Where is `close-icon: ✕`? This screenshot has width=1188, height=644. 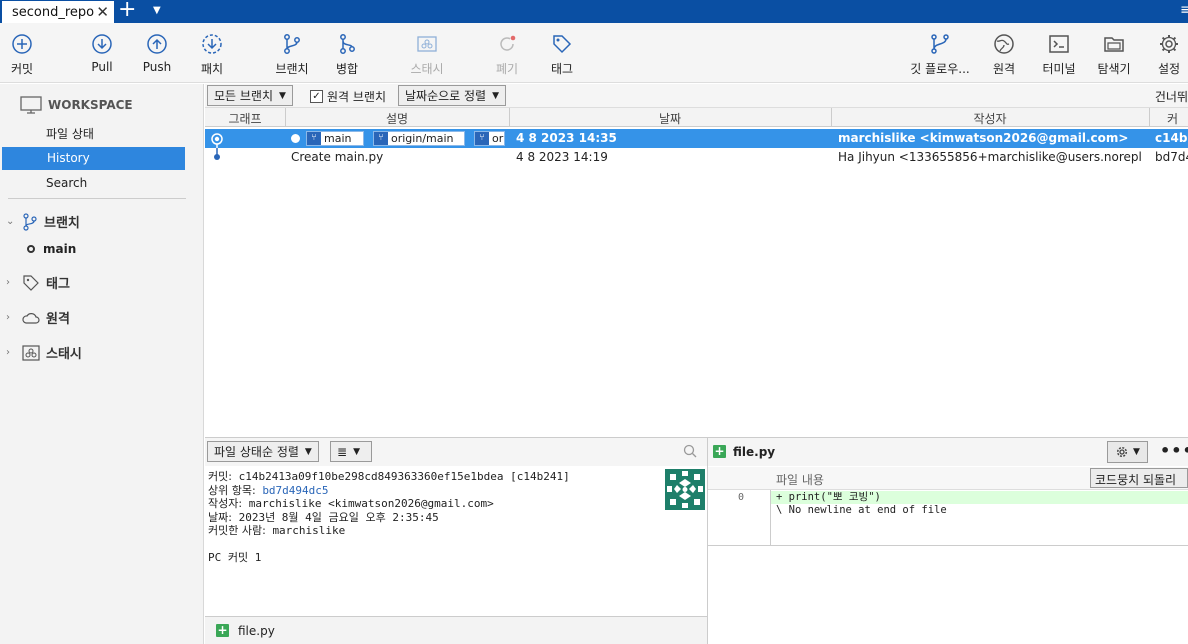 close-icon: ✕ is located at coordinates (102, 12).